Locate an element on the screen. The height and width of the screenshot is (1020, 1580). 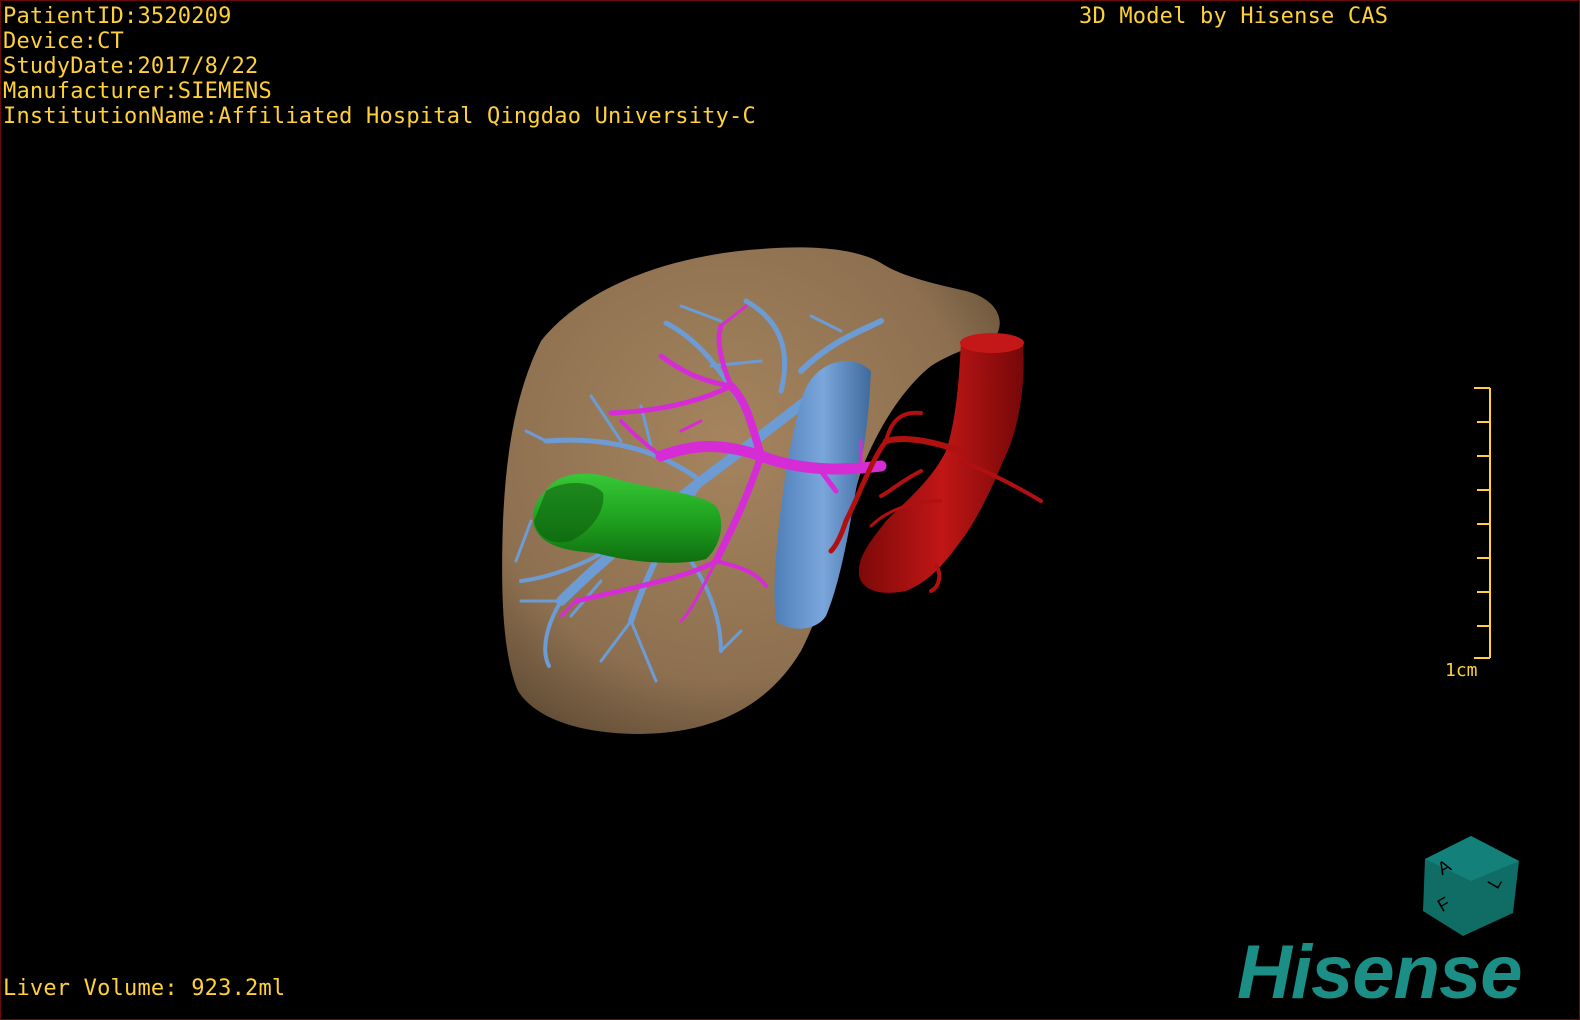
patient-id: PatientID:3520209 is located at coordinates (117, 16).